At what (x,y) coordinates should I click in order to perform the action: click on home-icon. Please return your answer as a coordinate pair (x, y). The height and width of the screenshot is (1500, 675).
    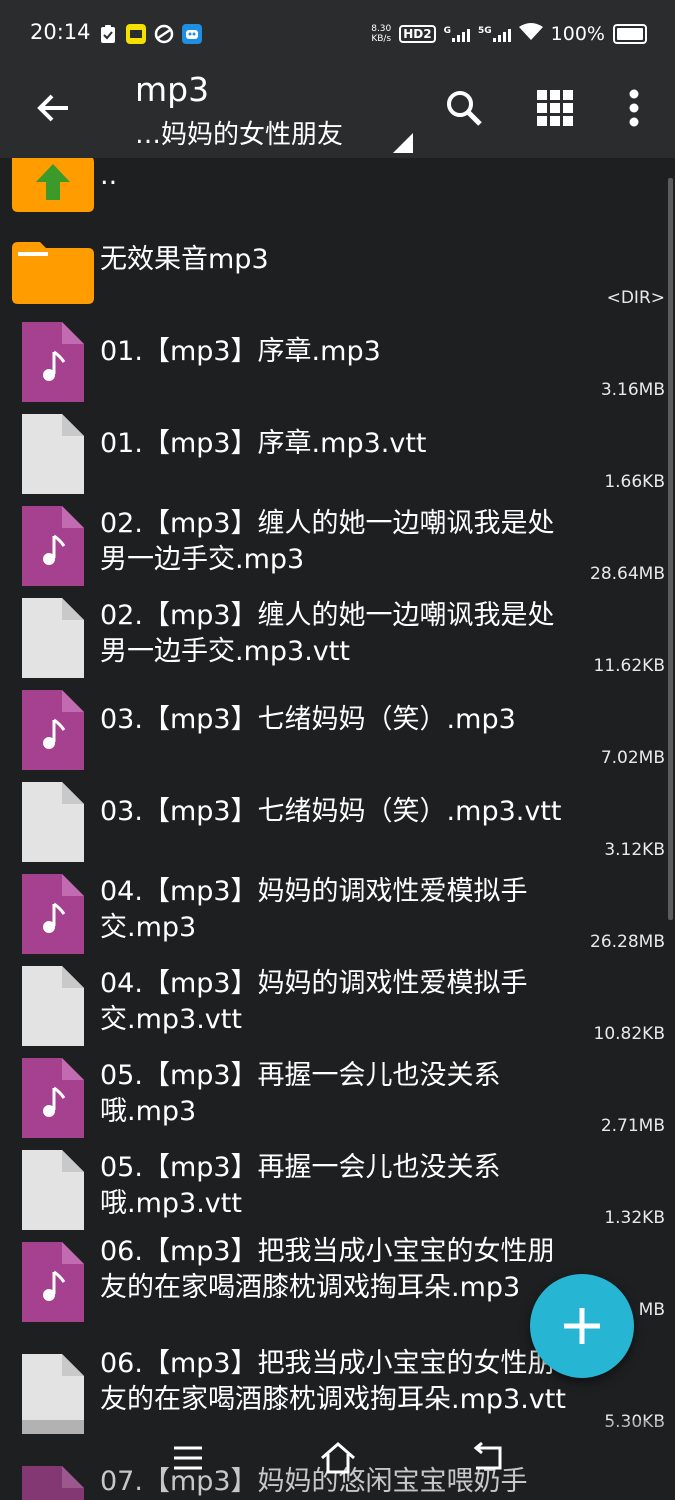
    Looking at the image, I should click on (338, 1460).